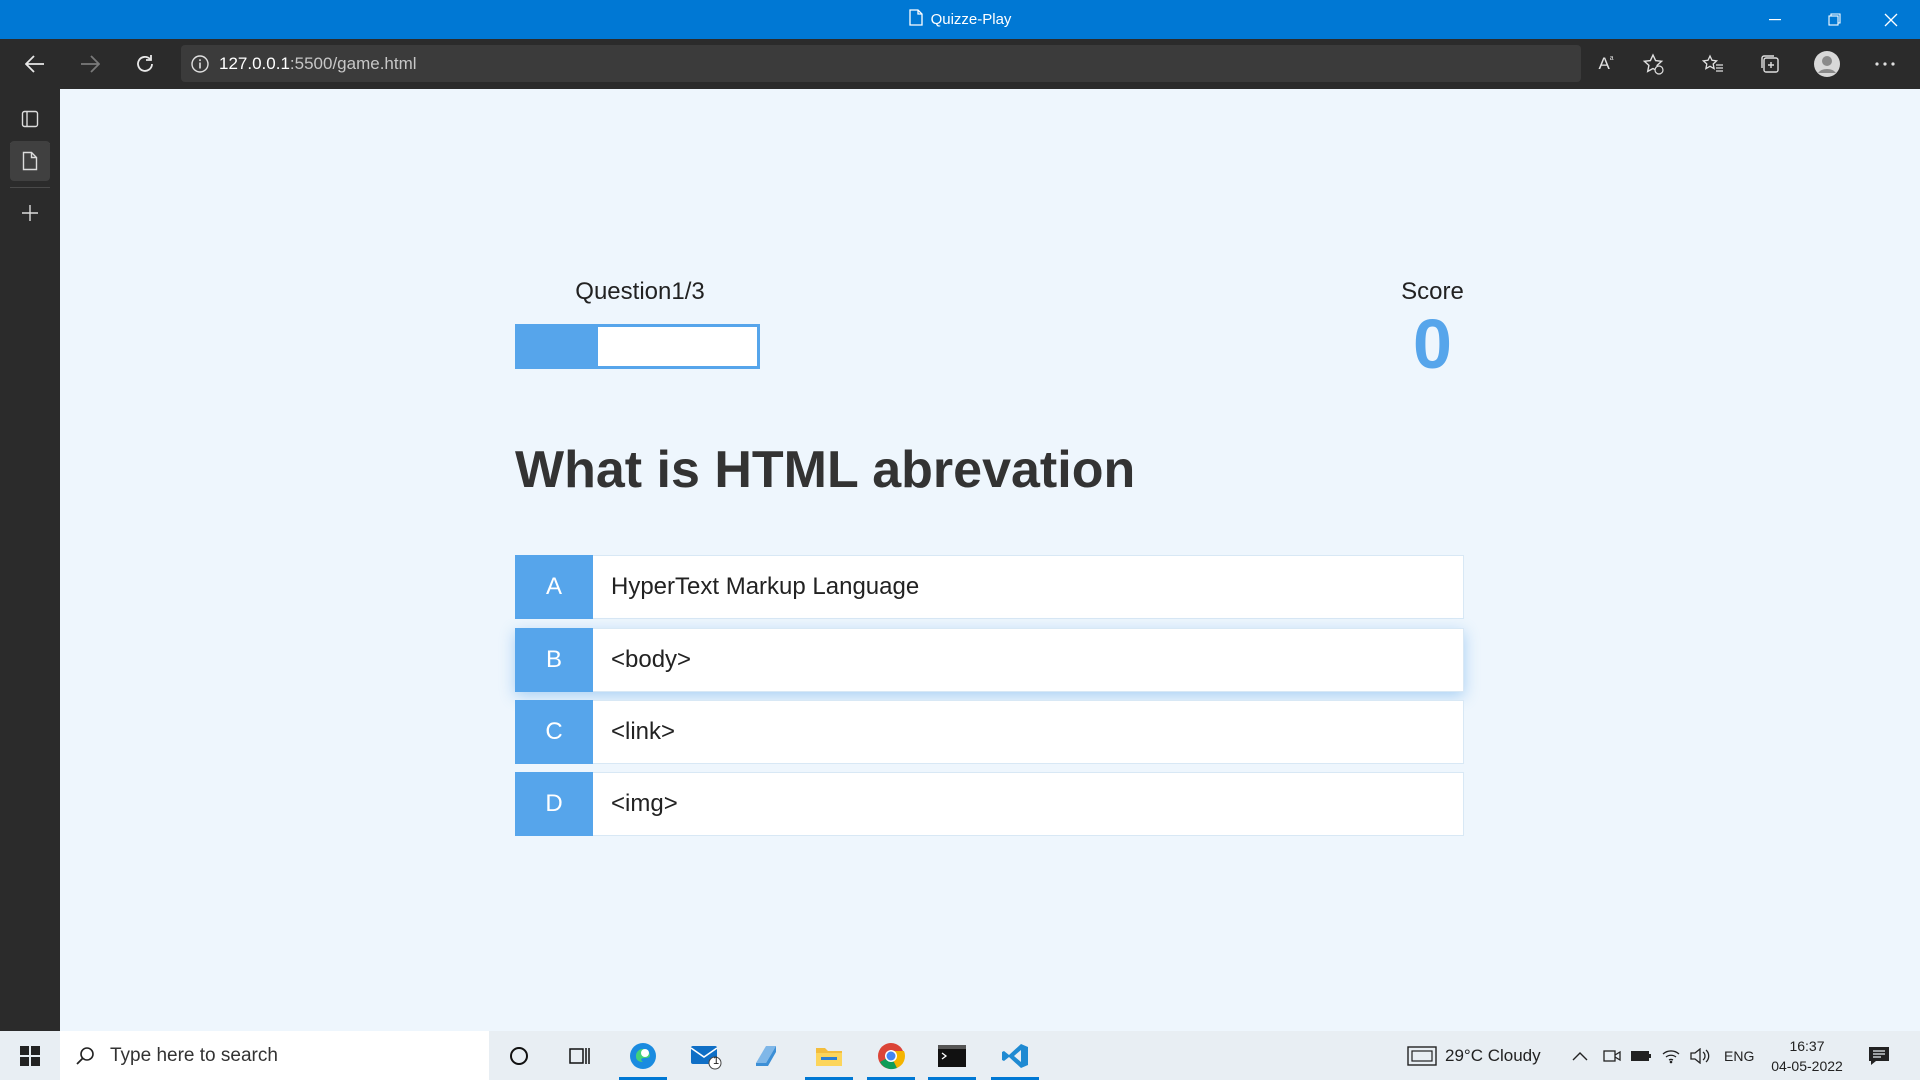 The height and width of the screenshot is (1080, 1920). Describe the element at coordinates (829, 1055) in the screenshot. I see `file-explorer-taskbar-icon` at that location.